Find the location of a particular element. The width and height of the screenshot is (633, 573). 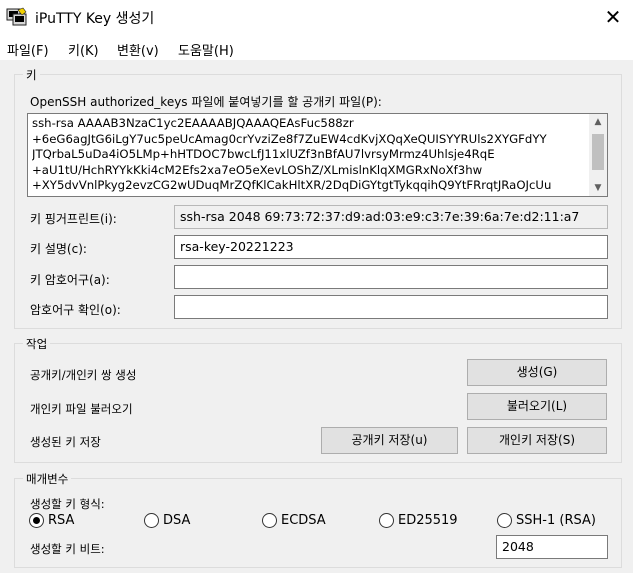

scroll-thumb is located at coordinates (598, 152).